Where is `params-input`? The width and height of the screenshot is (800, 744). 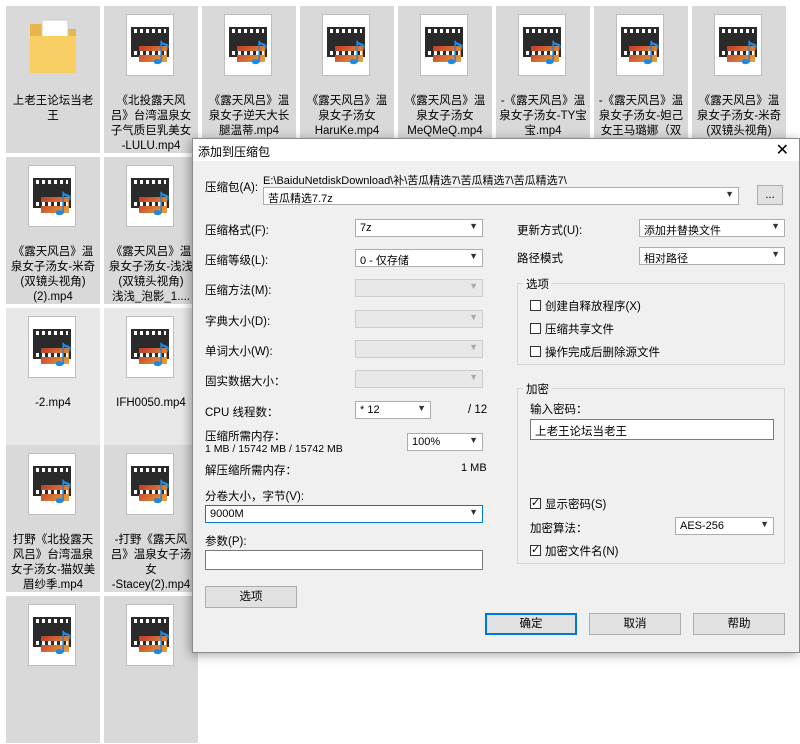 params-input is located at coordinates (344, 560).